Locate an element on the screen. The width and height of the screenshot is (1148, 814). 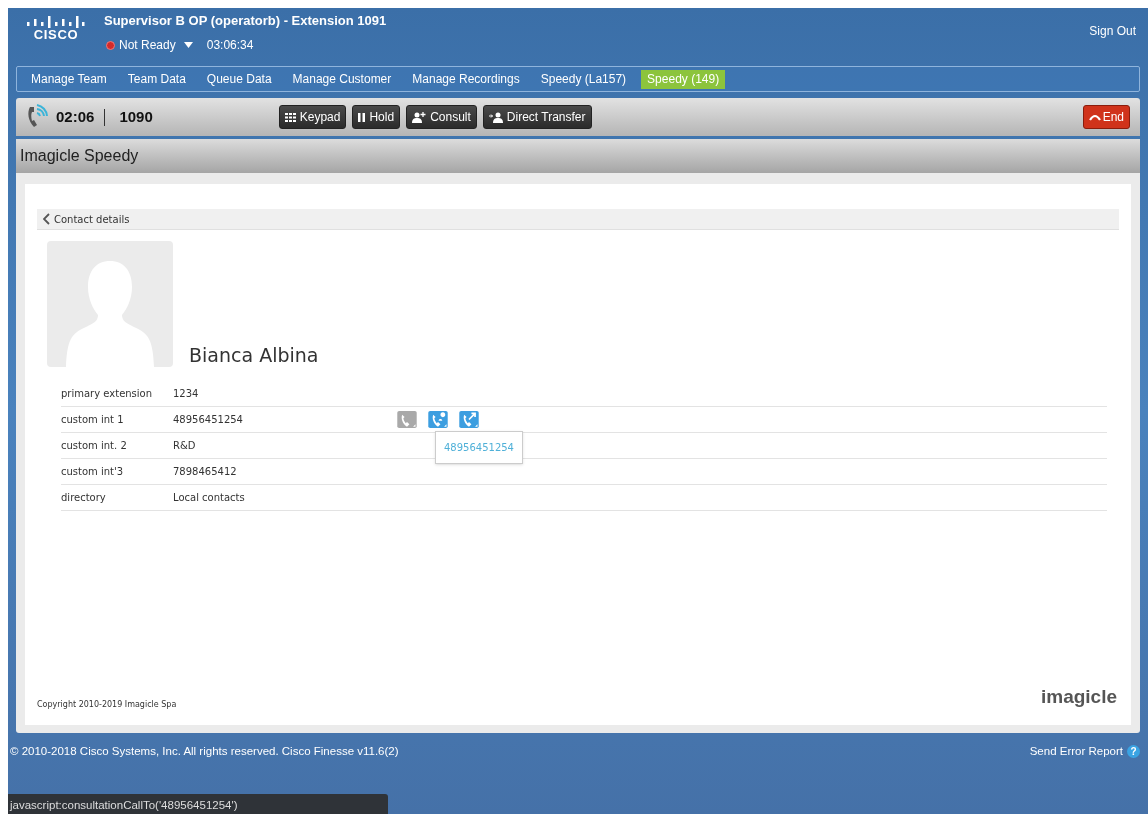
call-duration: 02:06 is located at coordinates (75, 116).